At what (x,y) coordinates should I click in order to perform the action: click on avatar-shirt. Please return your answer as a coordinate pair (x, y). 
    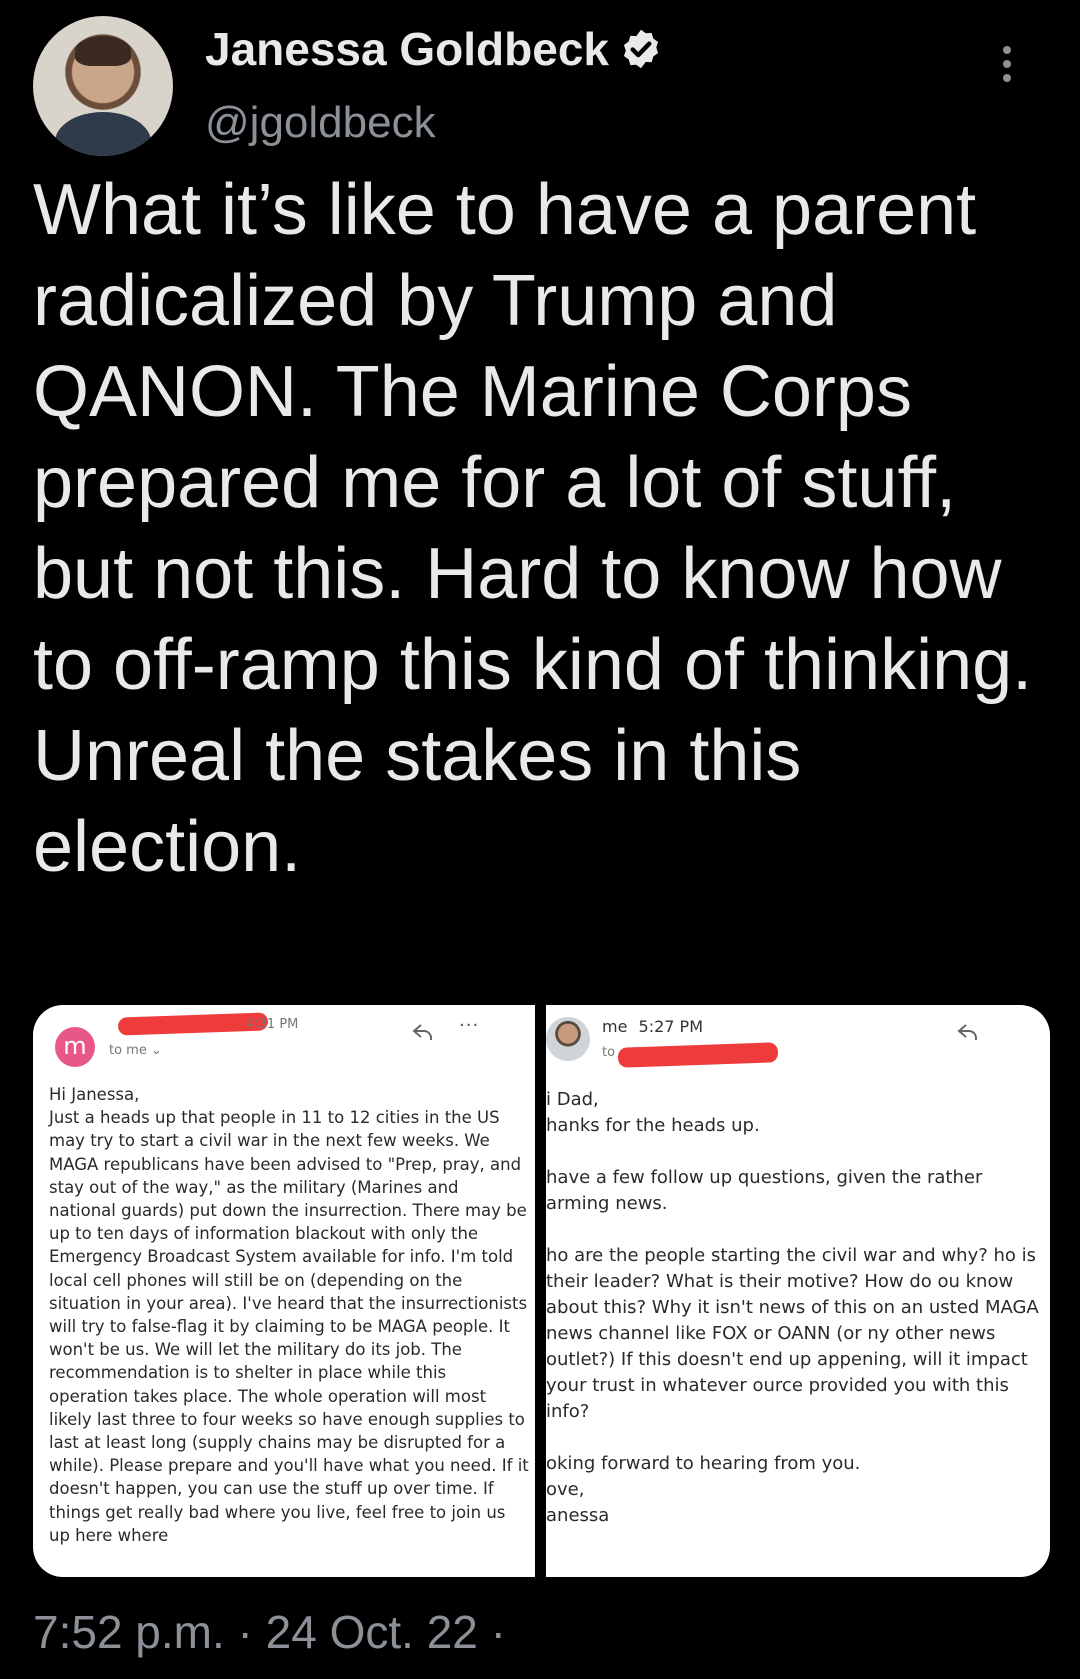
    Looking at the image, I should click on (103, 134).